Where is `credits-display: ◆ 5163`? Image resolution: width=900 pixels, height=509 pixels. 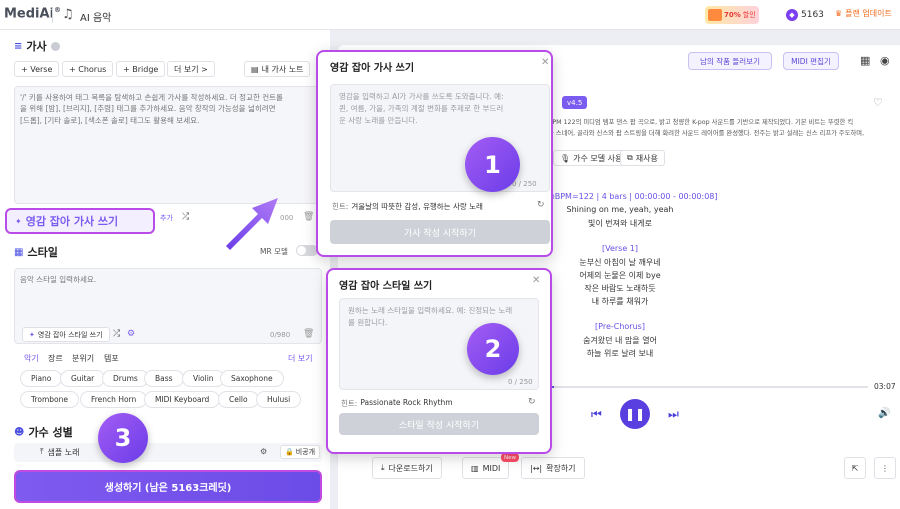 credits-display: ◆ 5163 is located at coordinates (805, 15).